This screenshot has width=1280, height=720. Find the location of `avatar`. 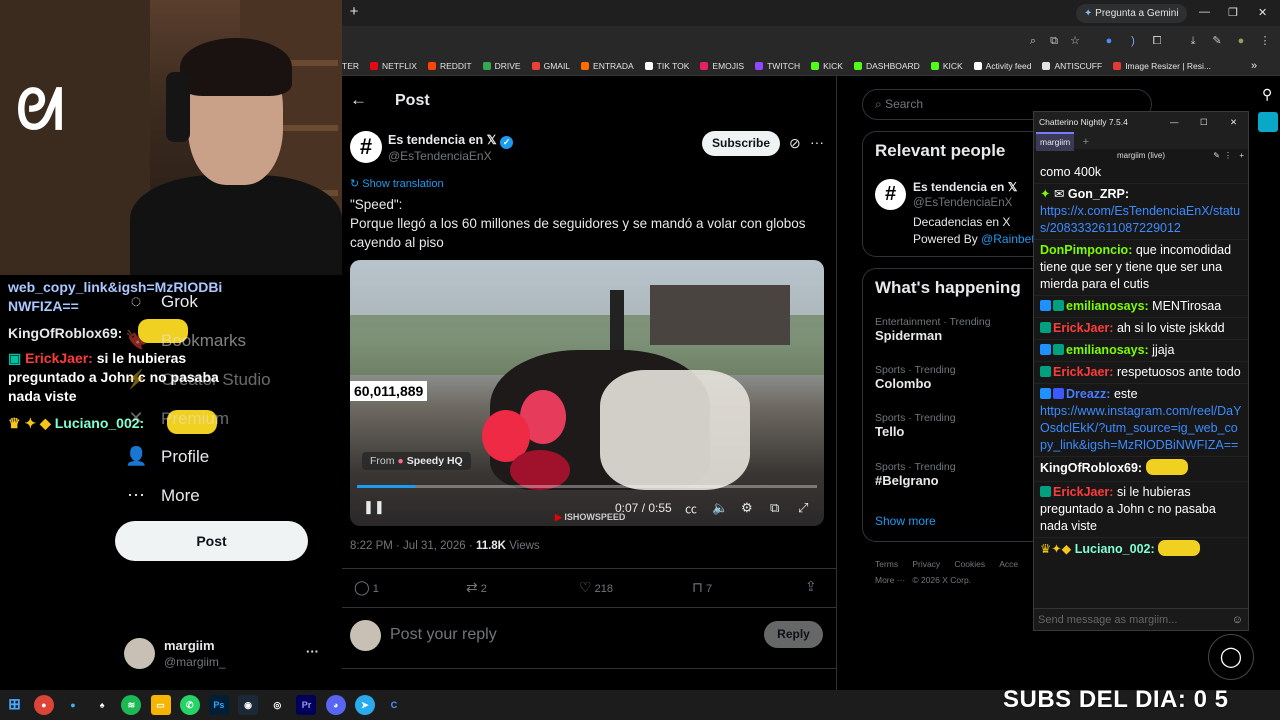

avatar is located at coordinates (139, 653).